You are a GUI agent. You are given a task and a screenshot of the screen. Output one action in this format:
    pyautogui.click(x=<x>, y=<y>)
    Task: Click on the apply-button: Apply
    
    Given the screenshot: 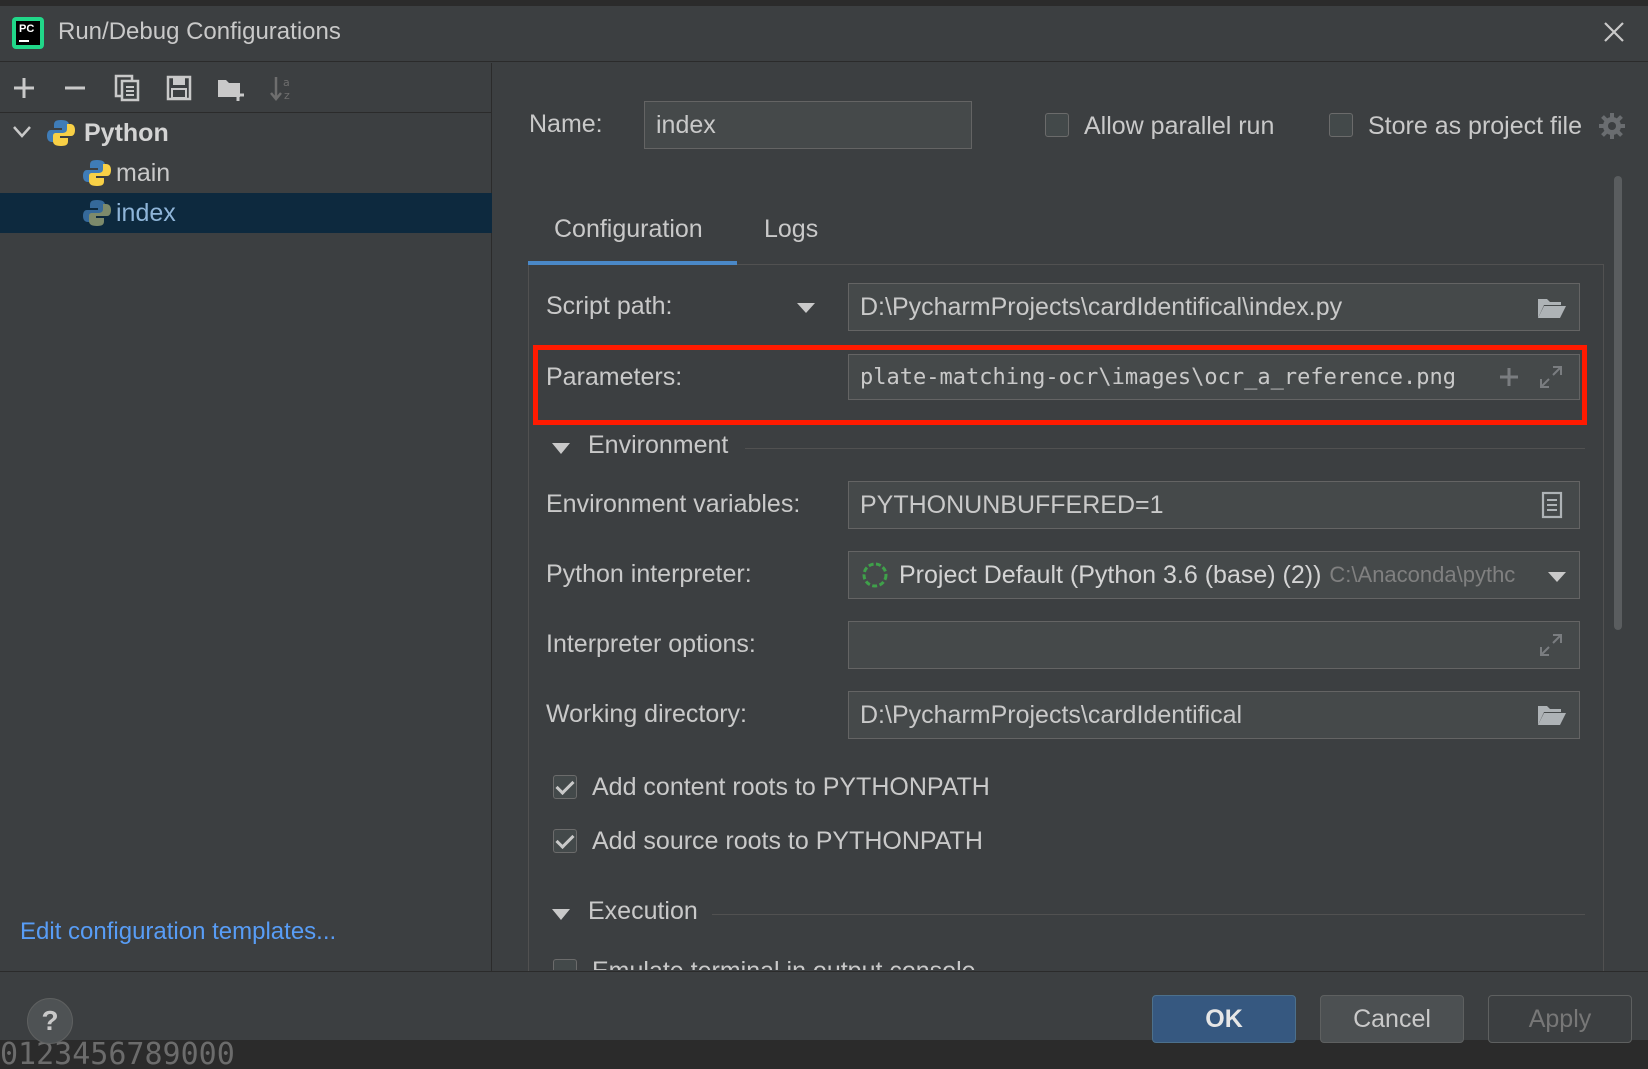 What is the action you would take?
    pyautogui.click(x=1560, y=1019)
    